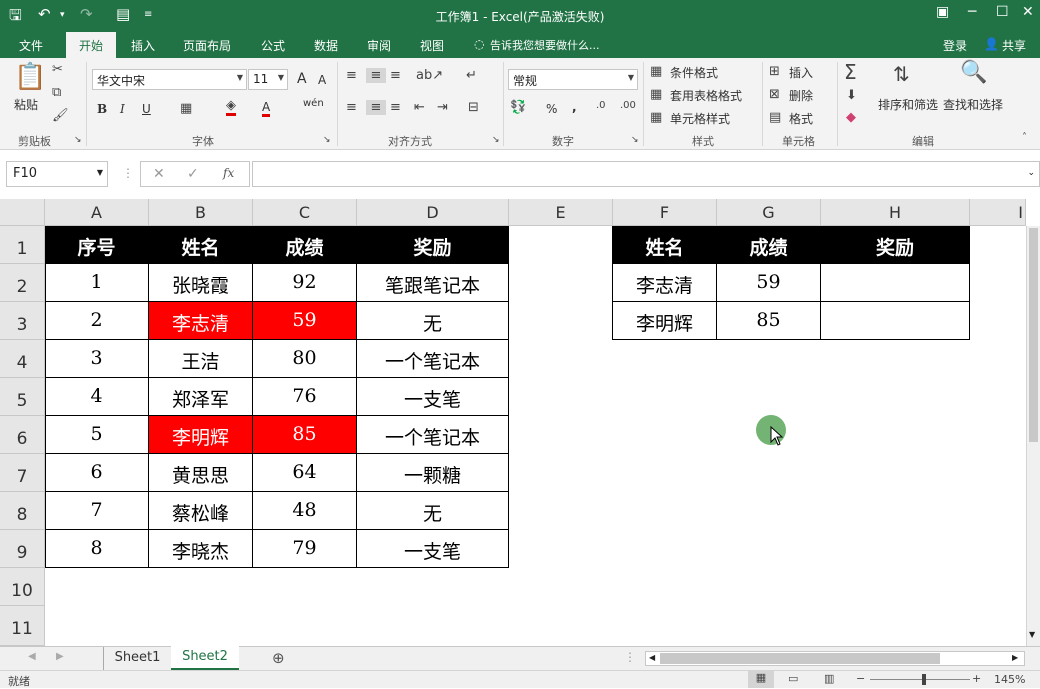  Describe the element at coordinates (646, 174) in the screenshot. I see `formula-input: ⌄` at that location.